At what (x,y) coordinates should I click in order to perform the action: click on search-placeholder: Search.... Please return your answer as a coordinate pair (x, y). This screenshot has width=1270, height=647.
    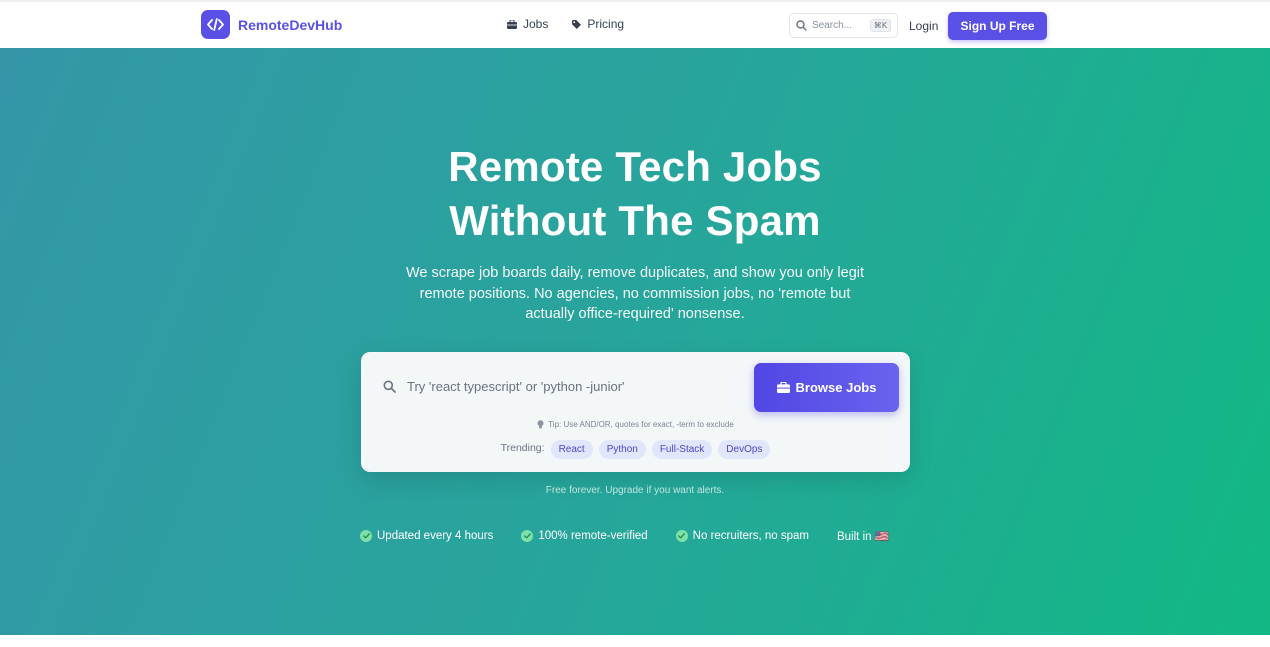
    Looking at the image, I should click on (832, 25).